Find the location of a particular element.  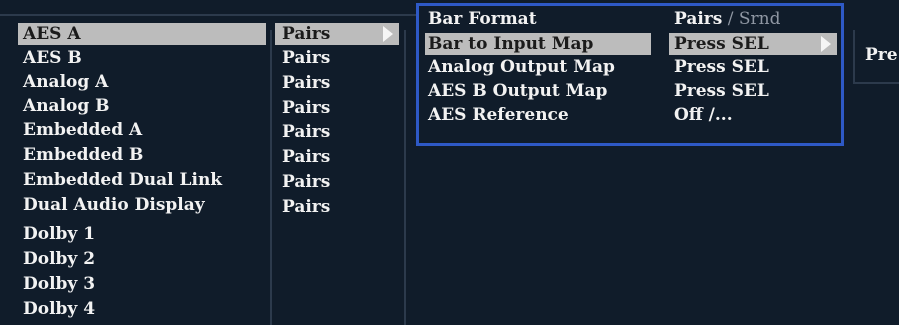

input-map-item: Pre is located at coordinates (881, 55).